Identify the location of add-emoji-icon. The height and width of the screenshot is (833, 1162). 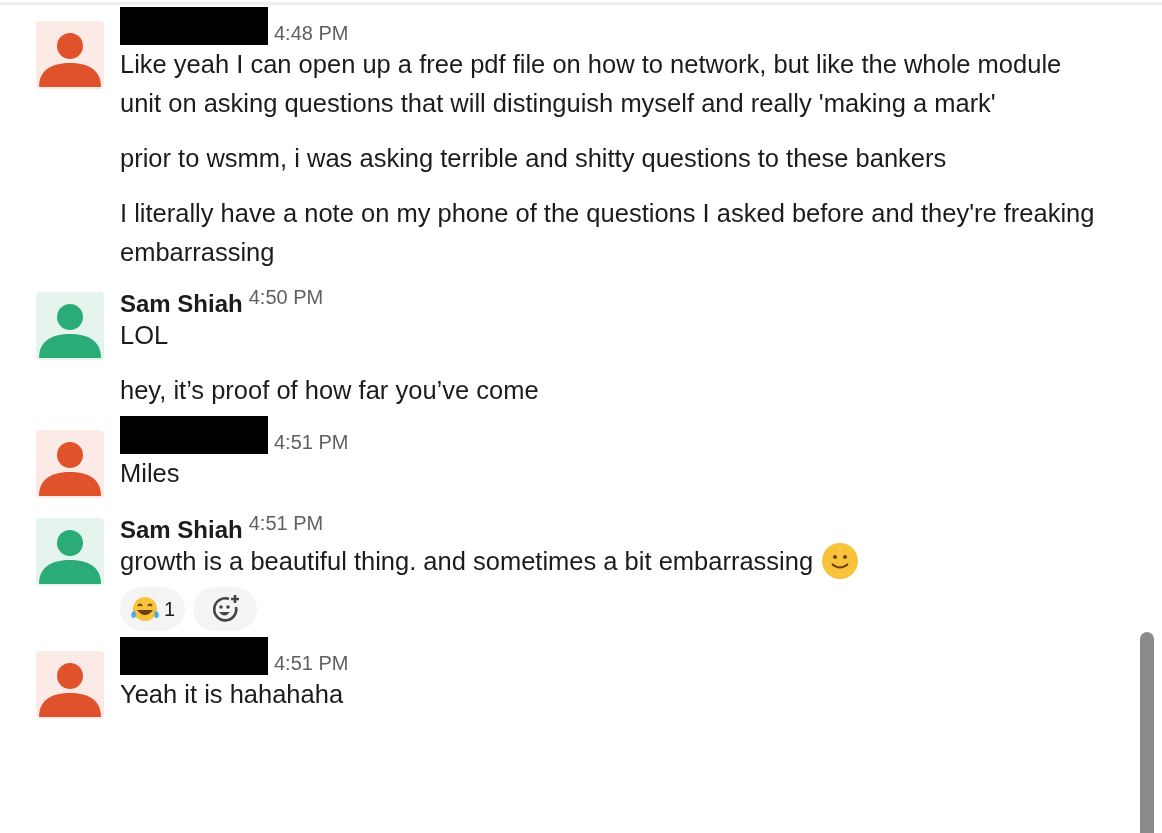
(225, 609).